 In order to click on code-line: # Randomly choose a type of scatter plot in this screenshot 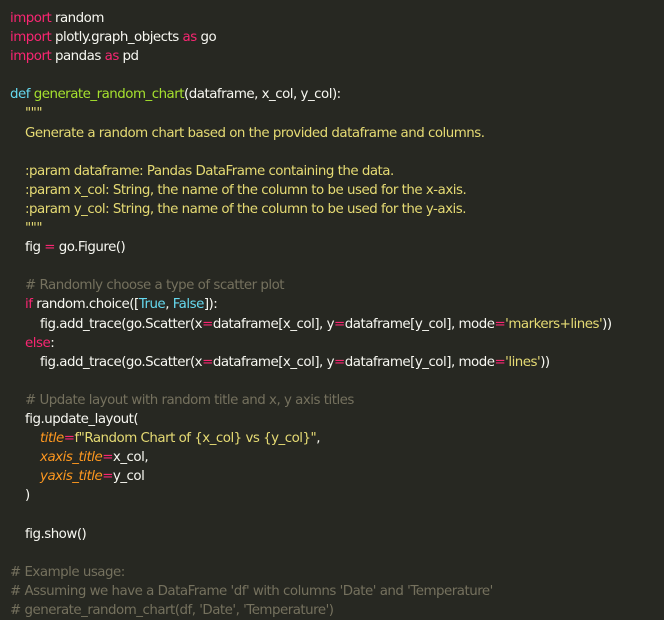, I will do `click(337, 285)`.